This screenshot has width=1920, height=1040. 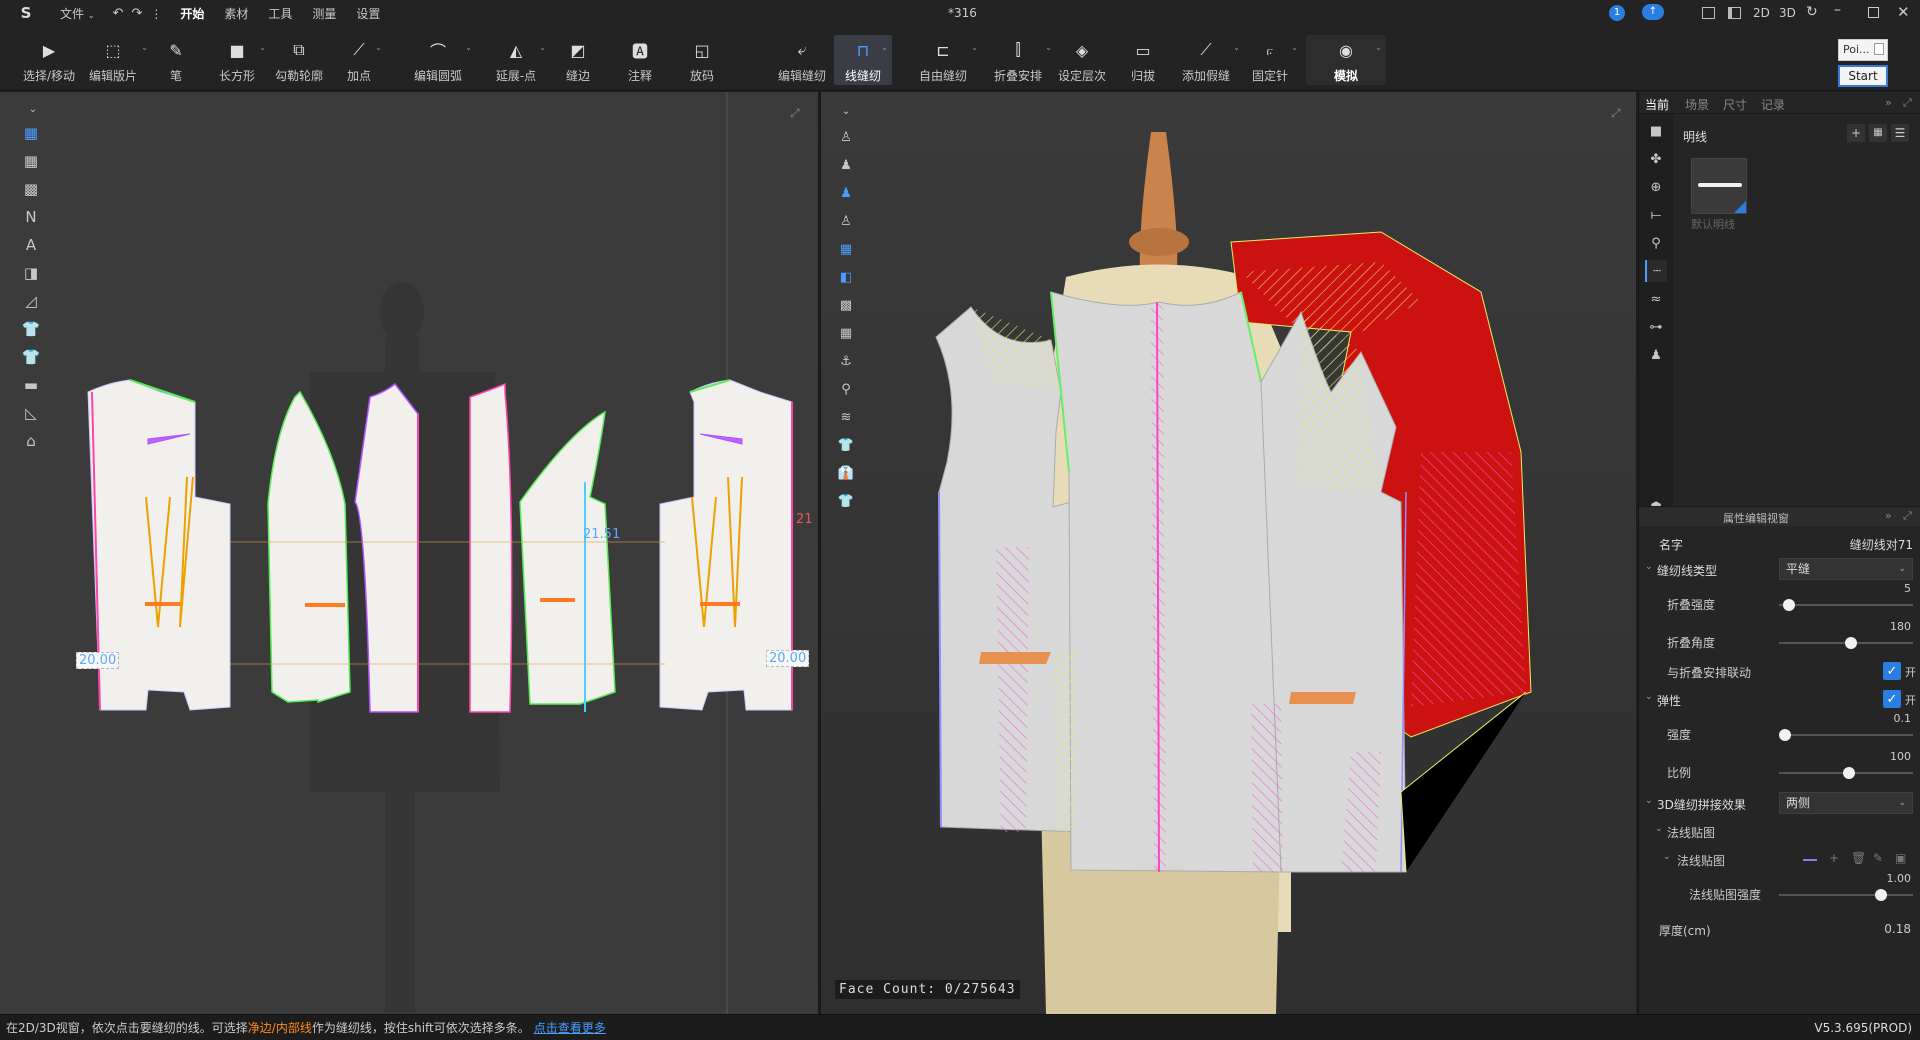 I want to click on panel-expand-icon: », so click(x=1888, y=102).